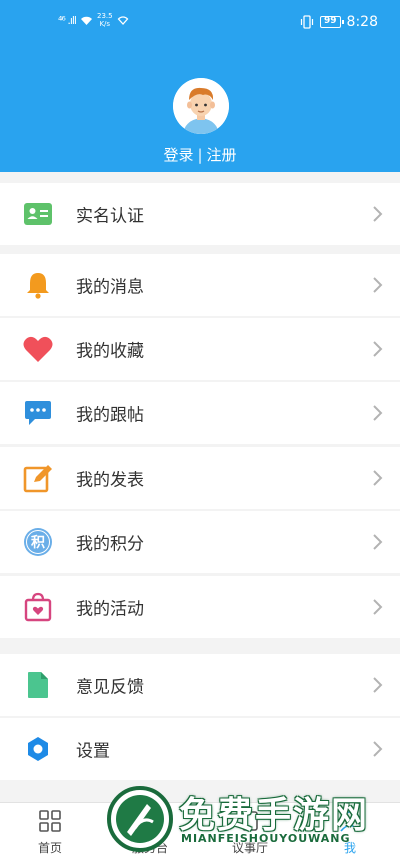  What do you see at coordinates (200, 685) in the screenshot?
I see `menu-item-feedback: 意见反馈` at bounding box center [200, 685].